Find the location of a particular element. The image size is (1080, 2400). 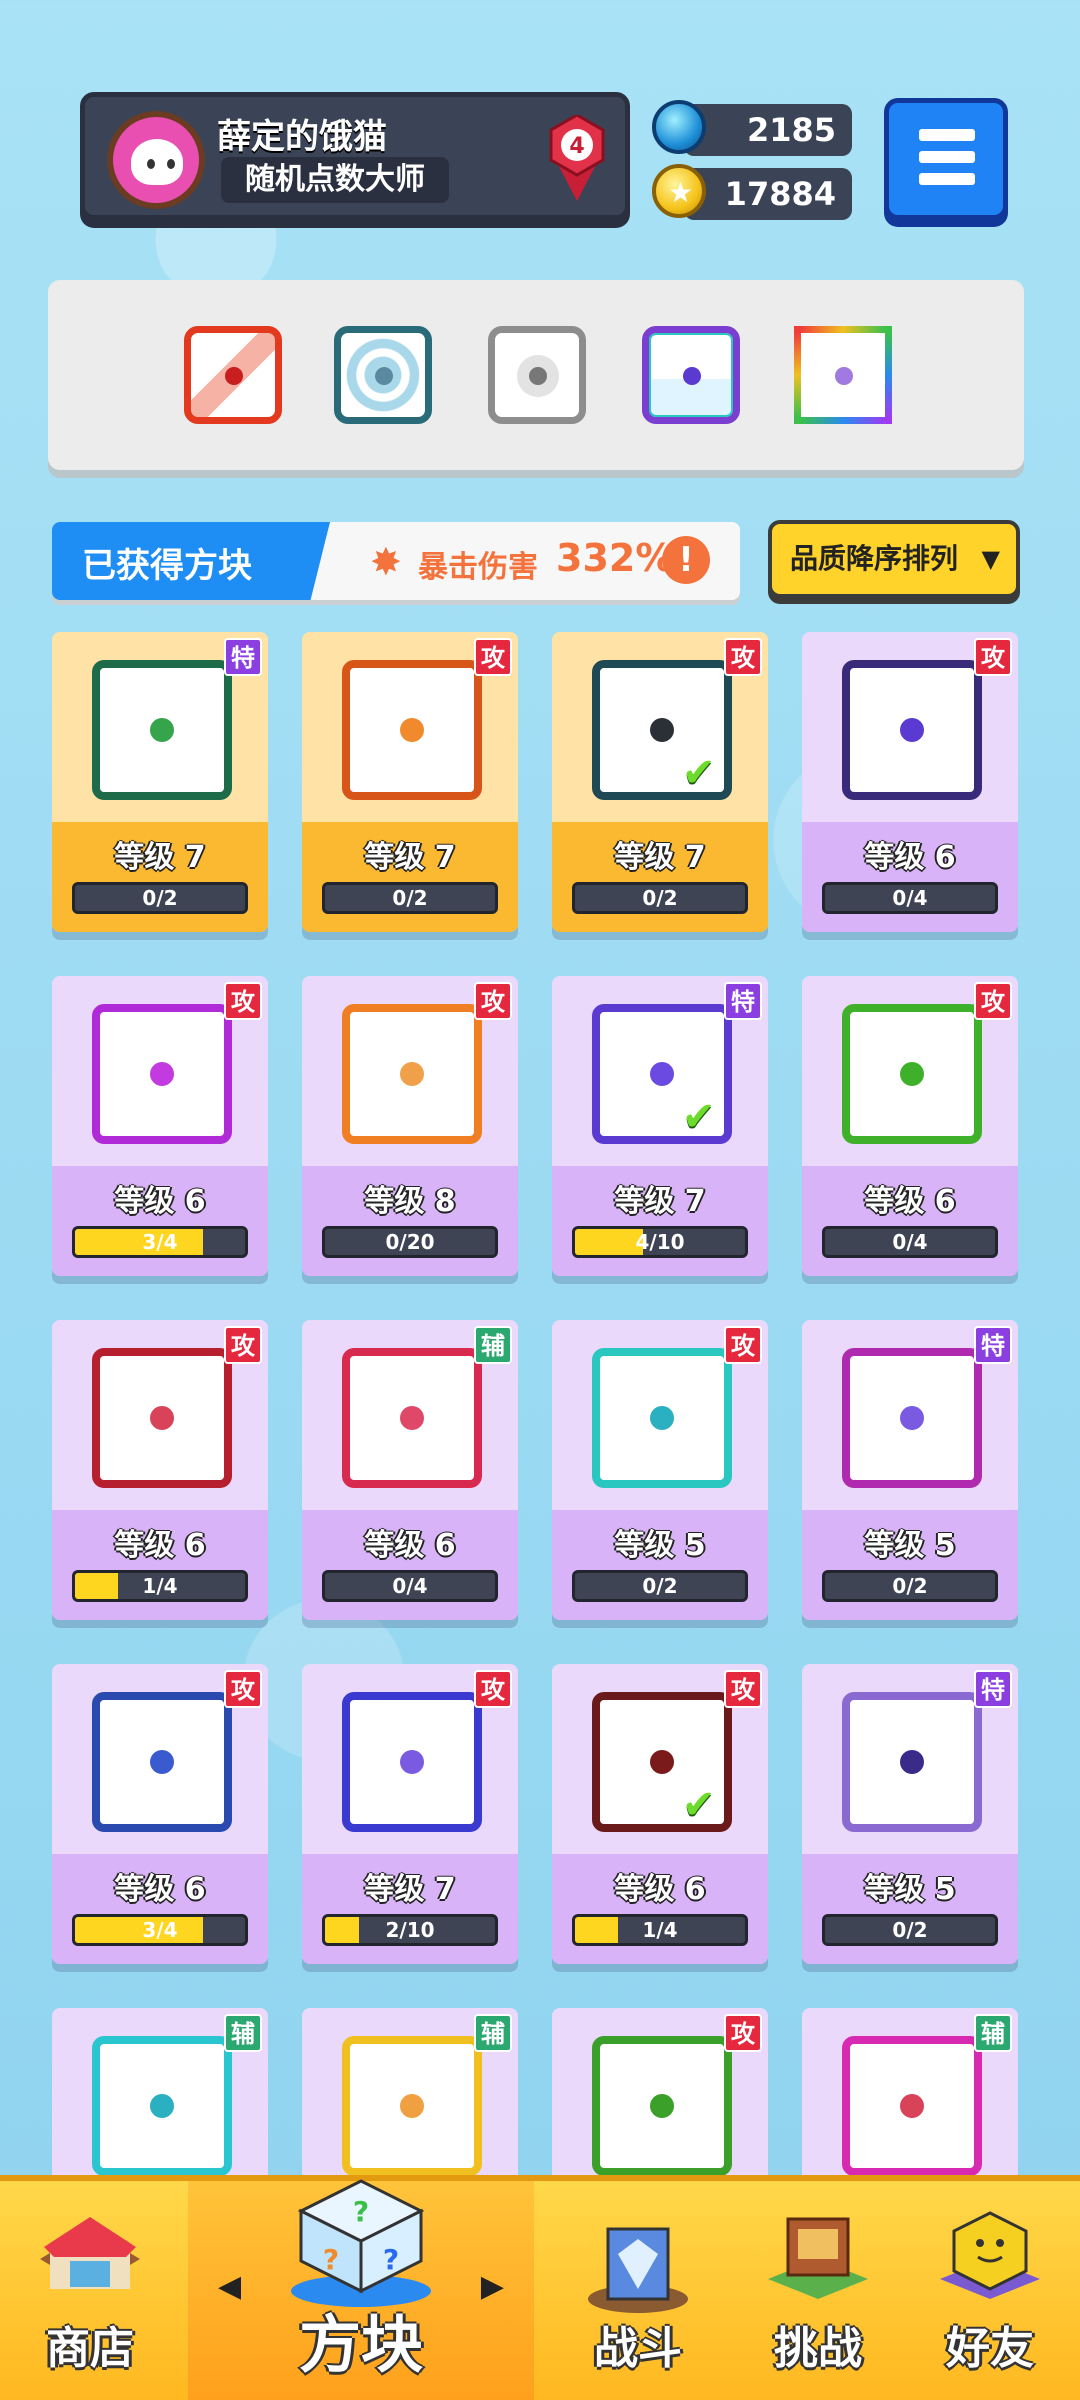

info-icon: ! is located at coordinates (686, 560).